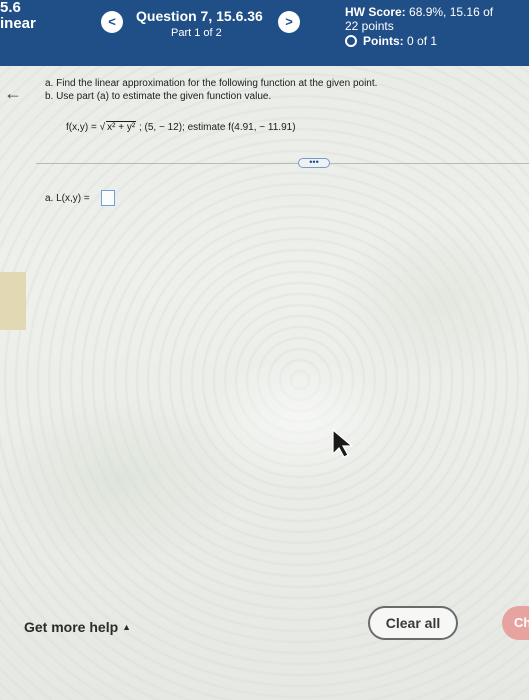  What do you see at coordinates (515, 623) in the screenshot?
I see `check-answer-button: Ch` at bounding box center [515, 623].